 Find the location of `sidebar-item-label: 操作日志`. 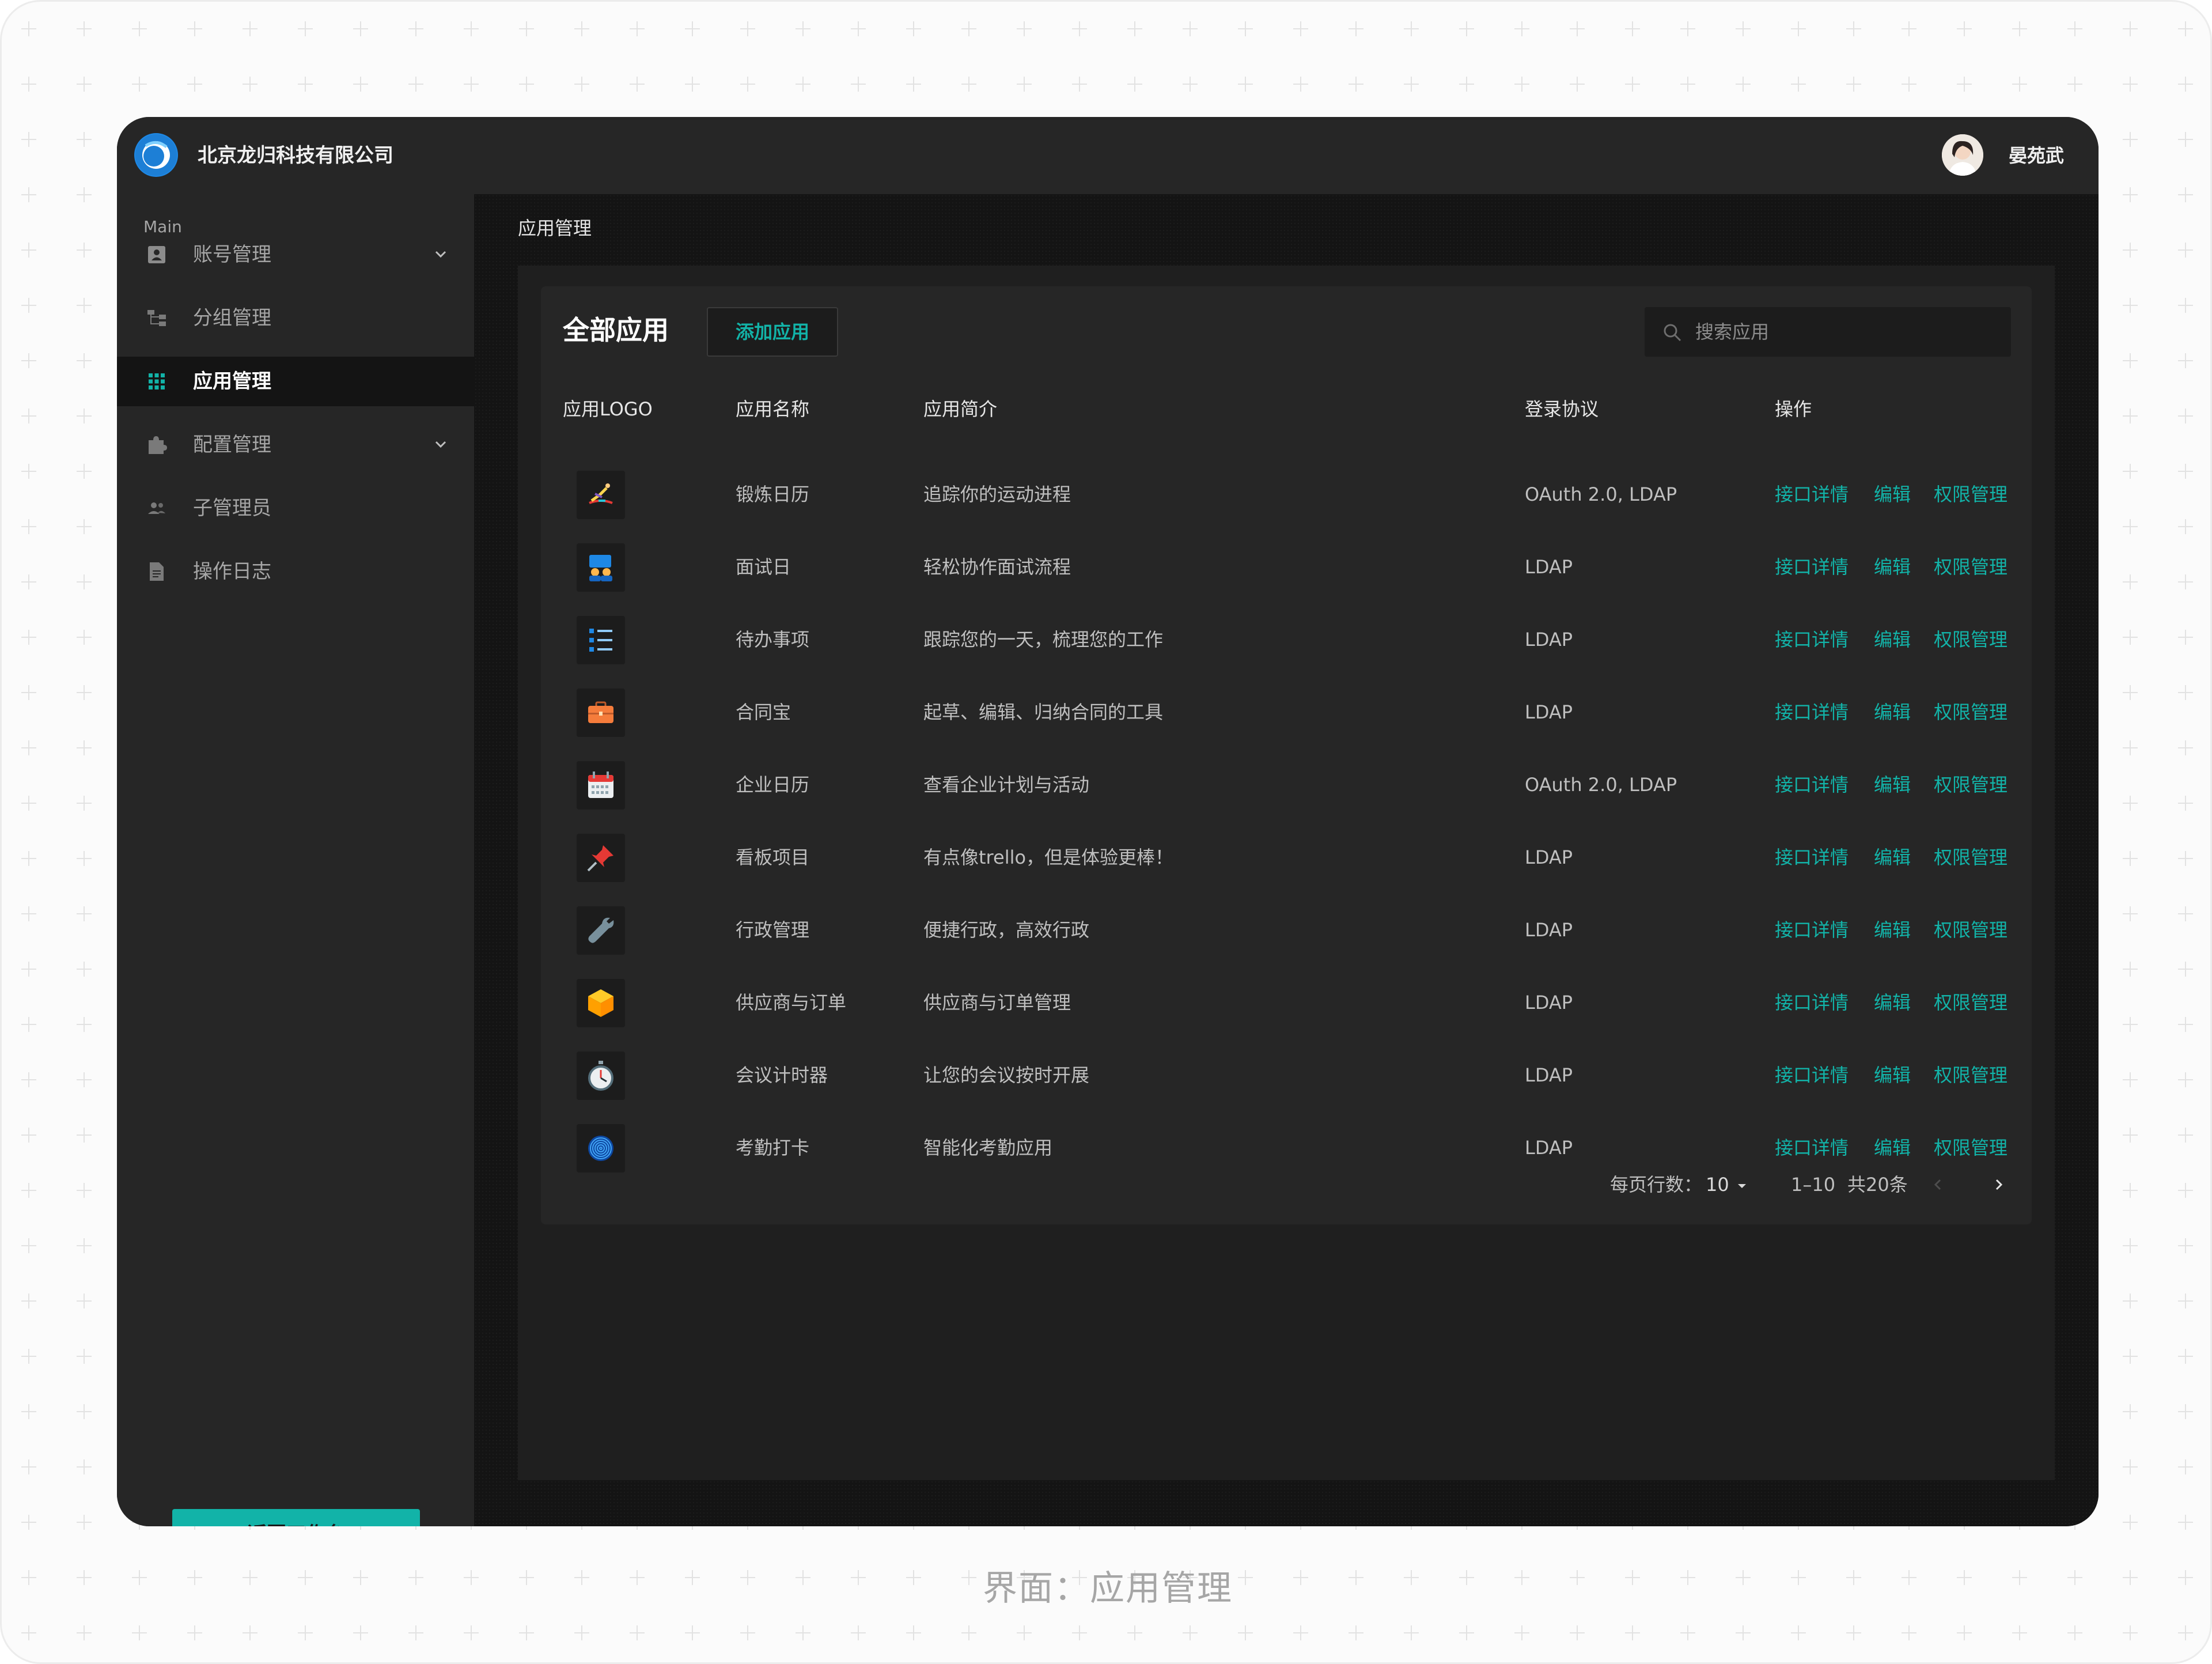

sidebar-item-label: 操作日志 is located at coordinates (232, 571).